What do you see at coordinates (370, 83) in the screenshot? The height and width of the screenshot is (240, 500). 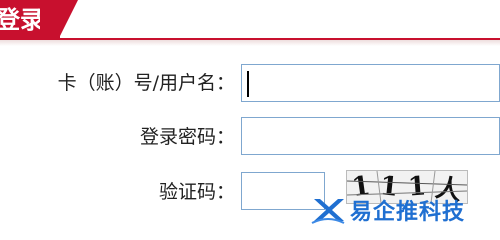 I see `account-input` at bounding box center [370, 83].